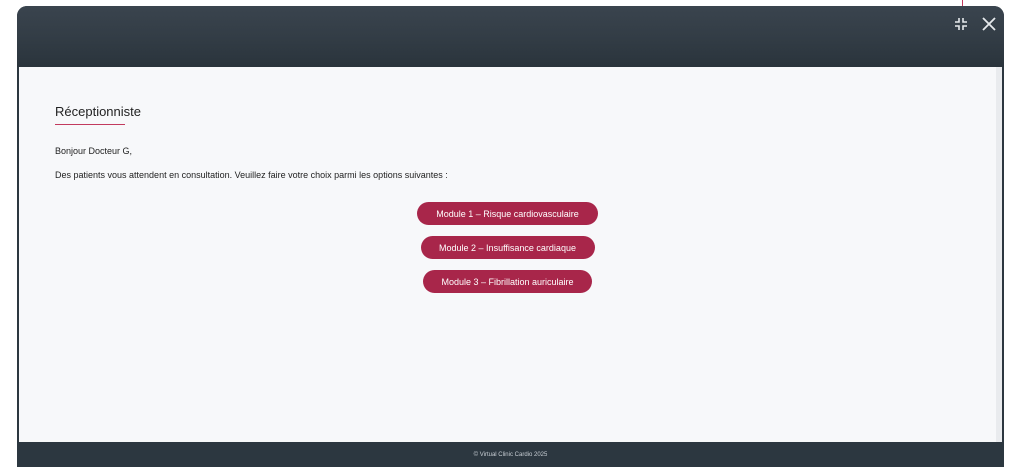 This screenshot has width=1011, height=467. I want to click on module-2-button: Module 2 – Insuffisance cardiaque, so click(507, 247).